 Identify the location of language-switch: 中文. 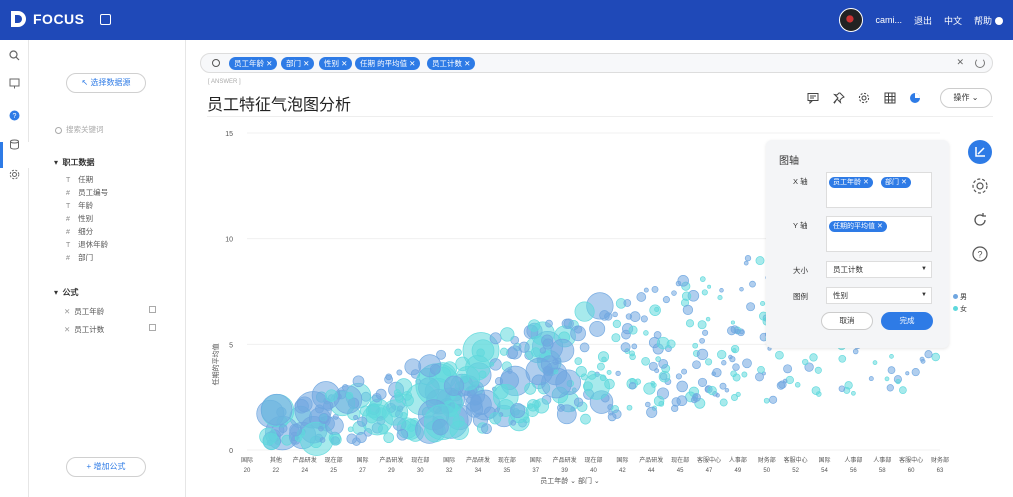
(953, 20).